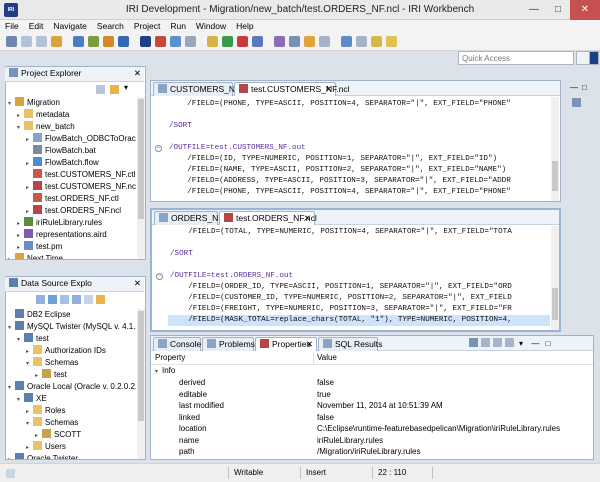  What do you see at coordinates (555, 278) in the screenshot?
I see `editor2-scrollbar` at bounding box center [555, 278].